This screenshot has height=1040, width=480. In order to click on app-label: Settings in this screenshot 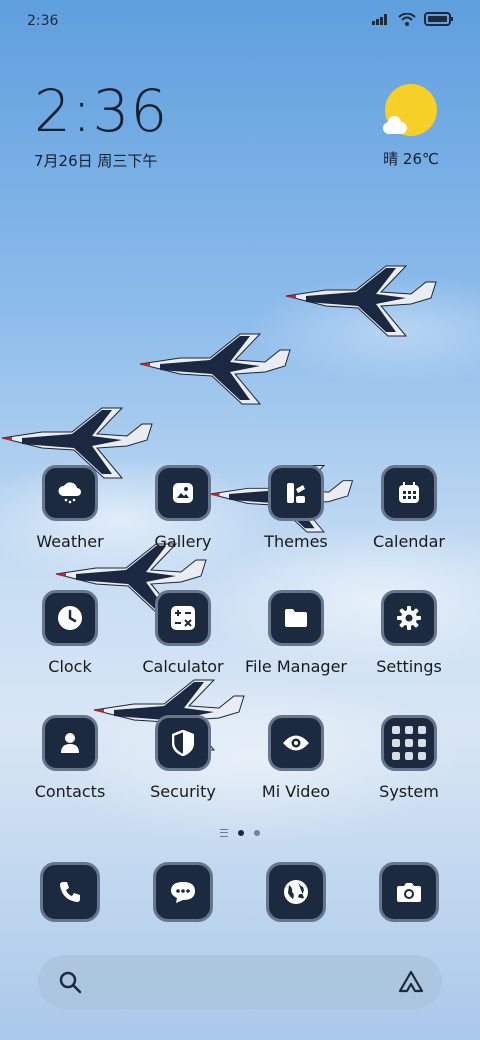, I will do `click(409, 666)`.